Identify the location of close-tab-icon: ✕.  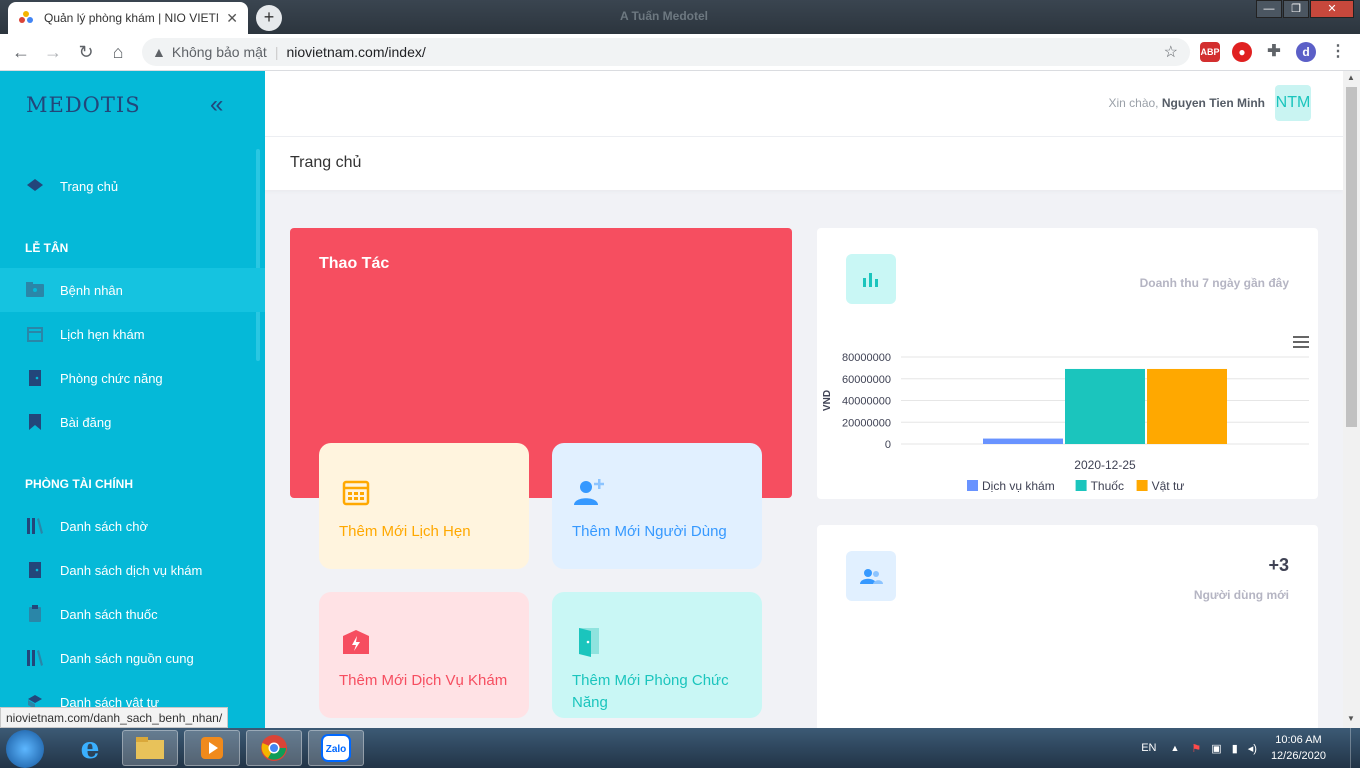
(232, 18).